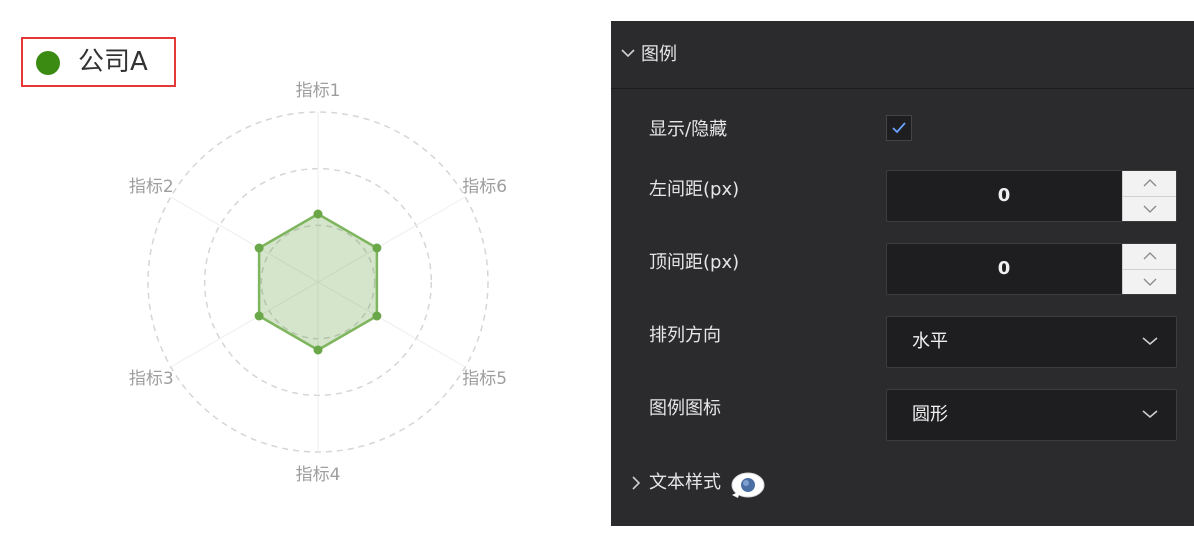  Describe the element at coordinates (685, 482) in the screenshot. I see `text-style-label: 文本样式` at that location.